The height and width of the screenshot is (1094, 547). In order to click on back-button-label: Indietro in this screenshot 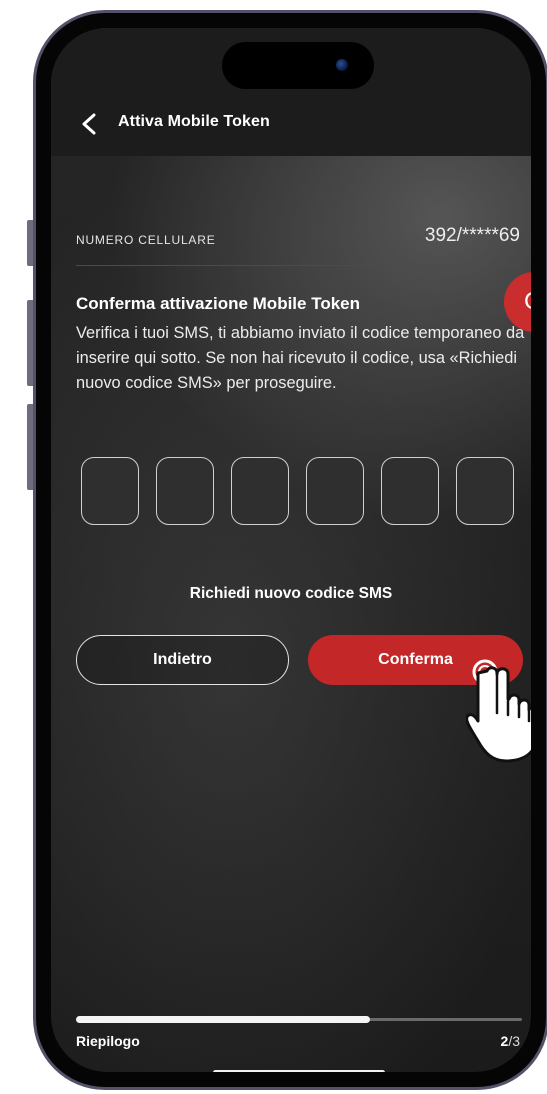, I will do `click(182, 659)`.